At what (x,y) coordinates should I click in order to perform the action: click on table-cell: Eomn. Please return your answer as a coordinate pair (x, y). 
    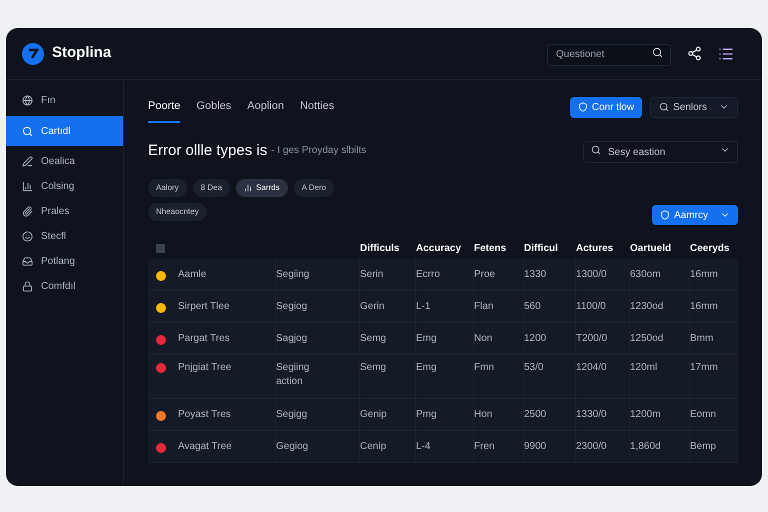
    Looking at the image, I should click on (703, 415).